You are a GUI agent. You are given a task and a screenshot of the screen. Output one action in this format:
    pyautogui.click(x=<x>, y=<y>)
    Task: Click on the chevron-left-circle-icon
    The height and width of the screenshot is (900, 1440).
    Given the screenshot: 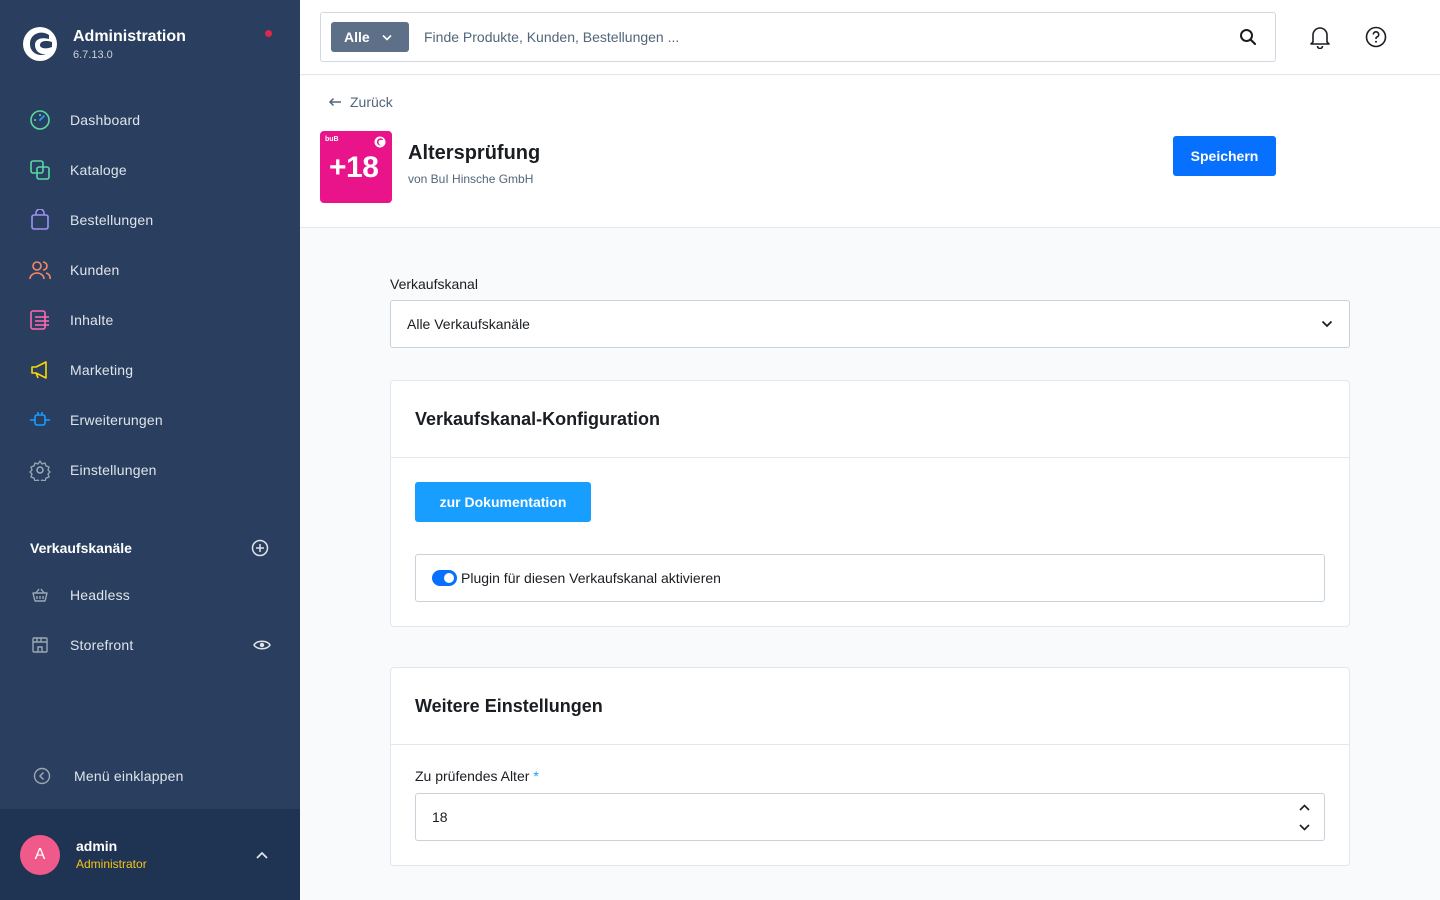 What is the action you would take?
    pyautogui.click(x=42, y=776)
    